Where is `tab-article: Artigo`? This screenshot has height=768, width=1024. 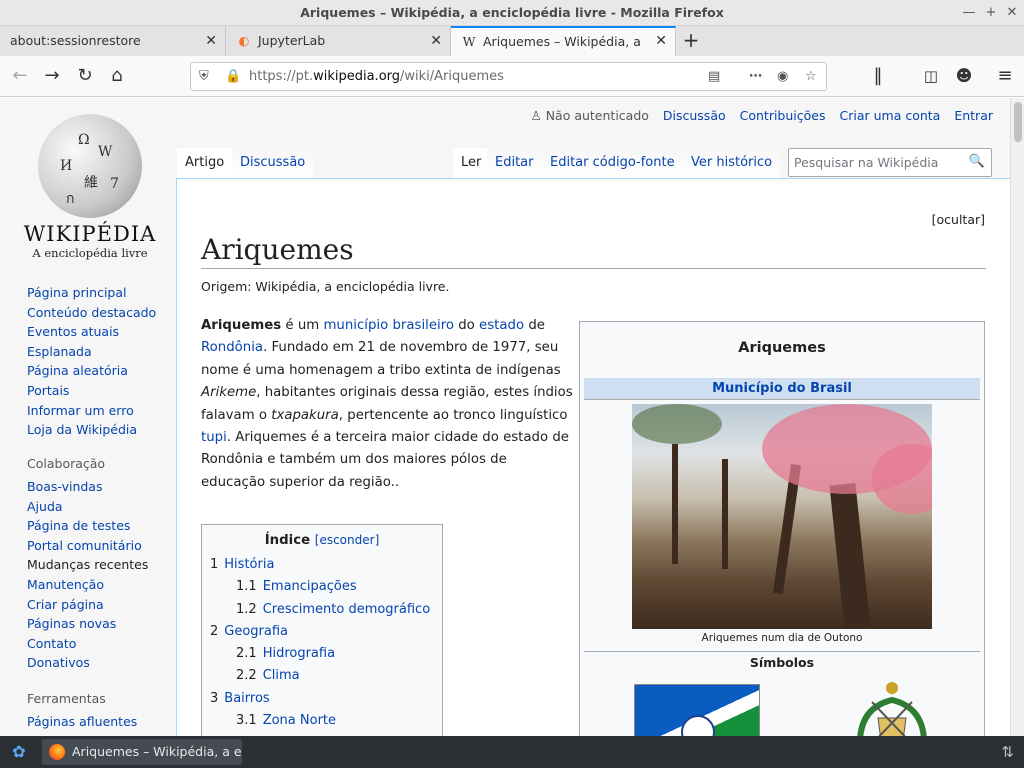 tab-article: Artigo is located at coordinates (205, 163).